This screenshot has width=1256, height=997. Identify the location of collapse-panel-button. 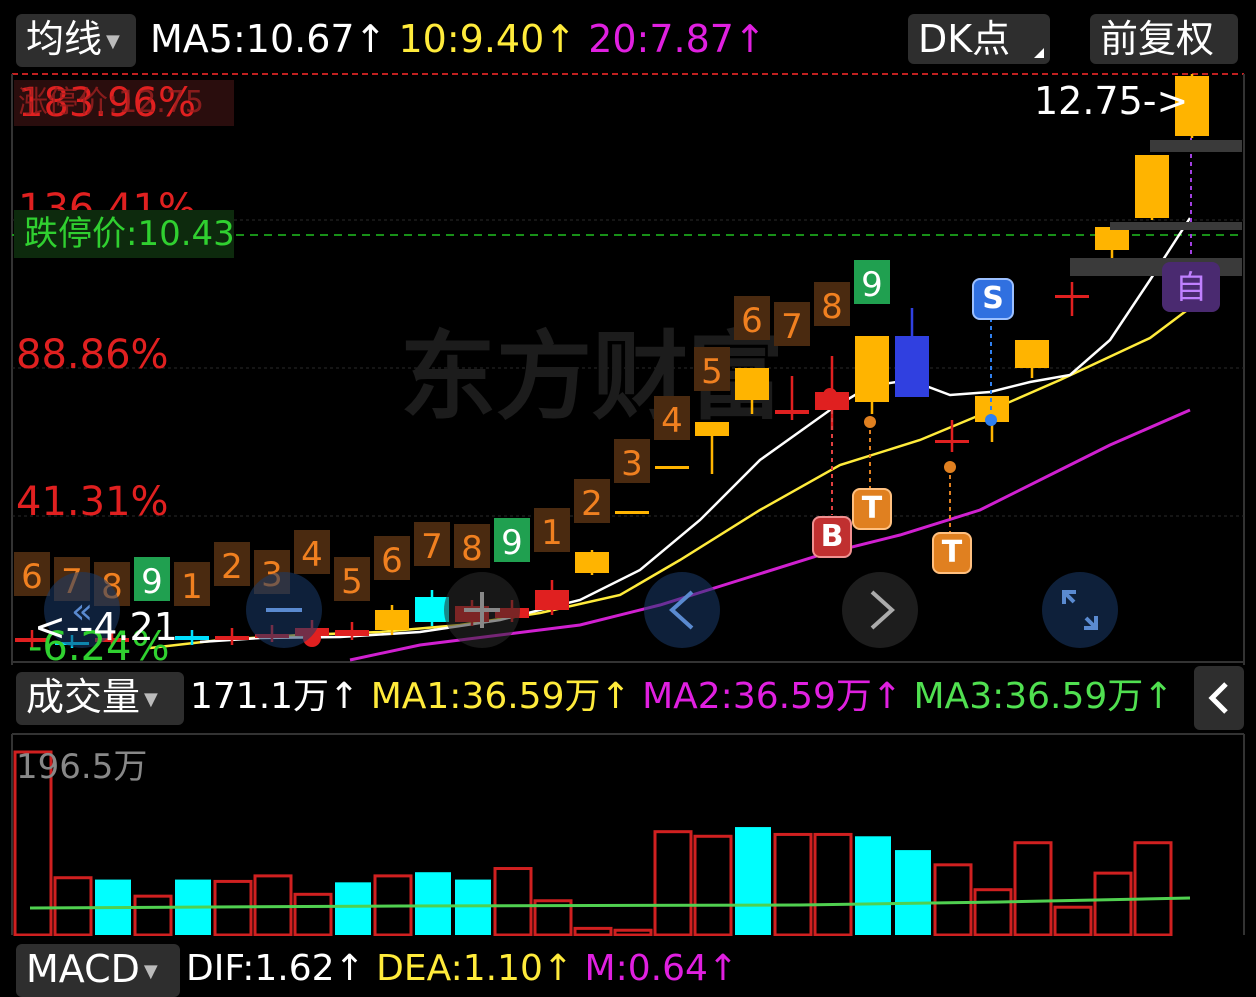
(1219, 698).